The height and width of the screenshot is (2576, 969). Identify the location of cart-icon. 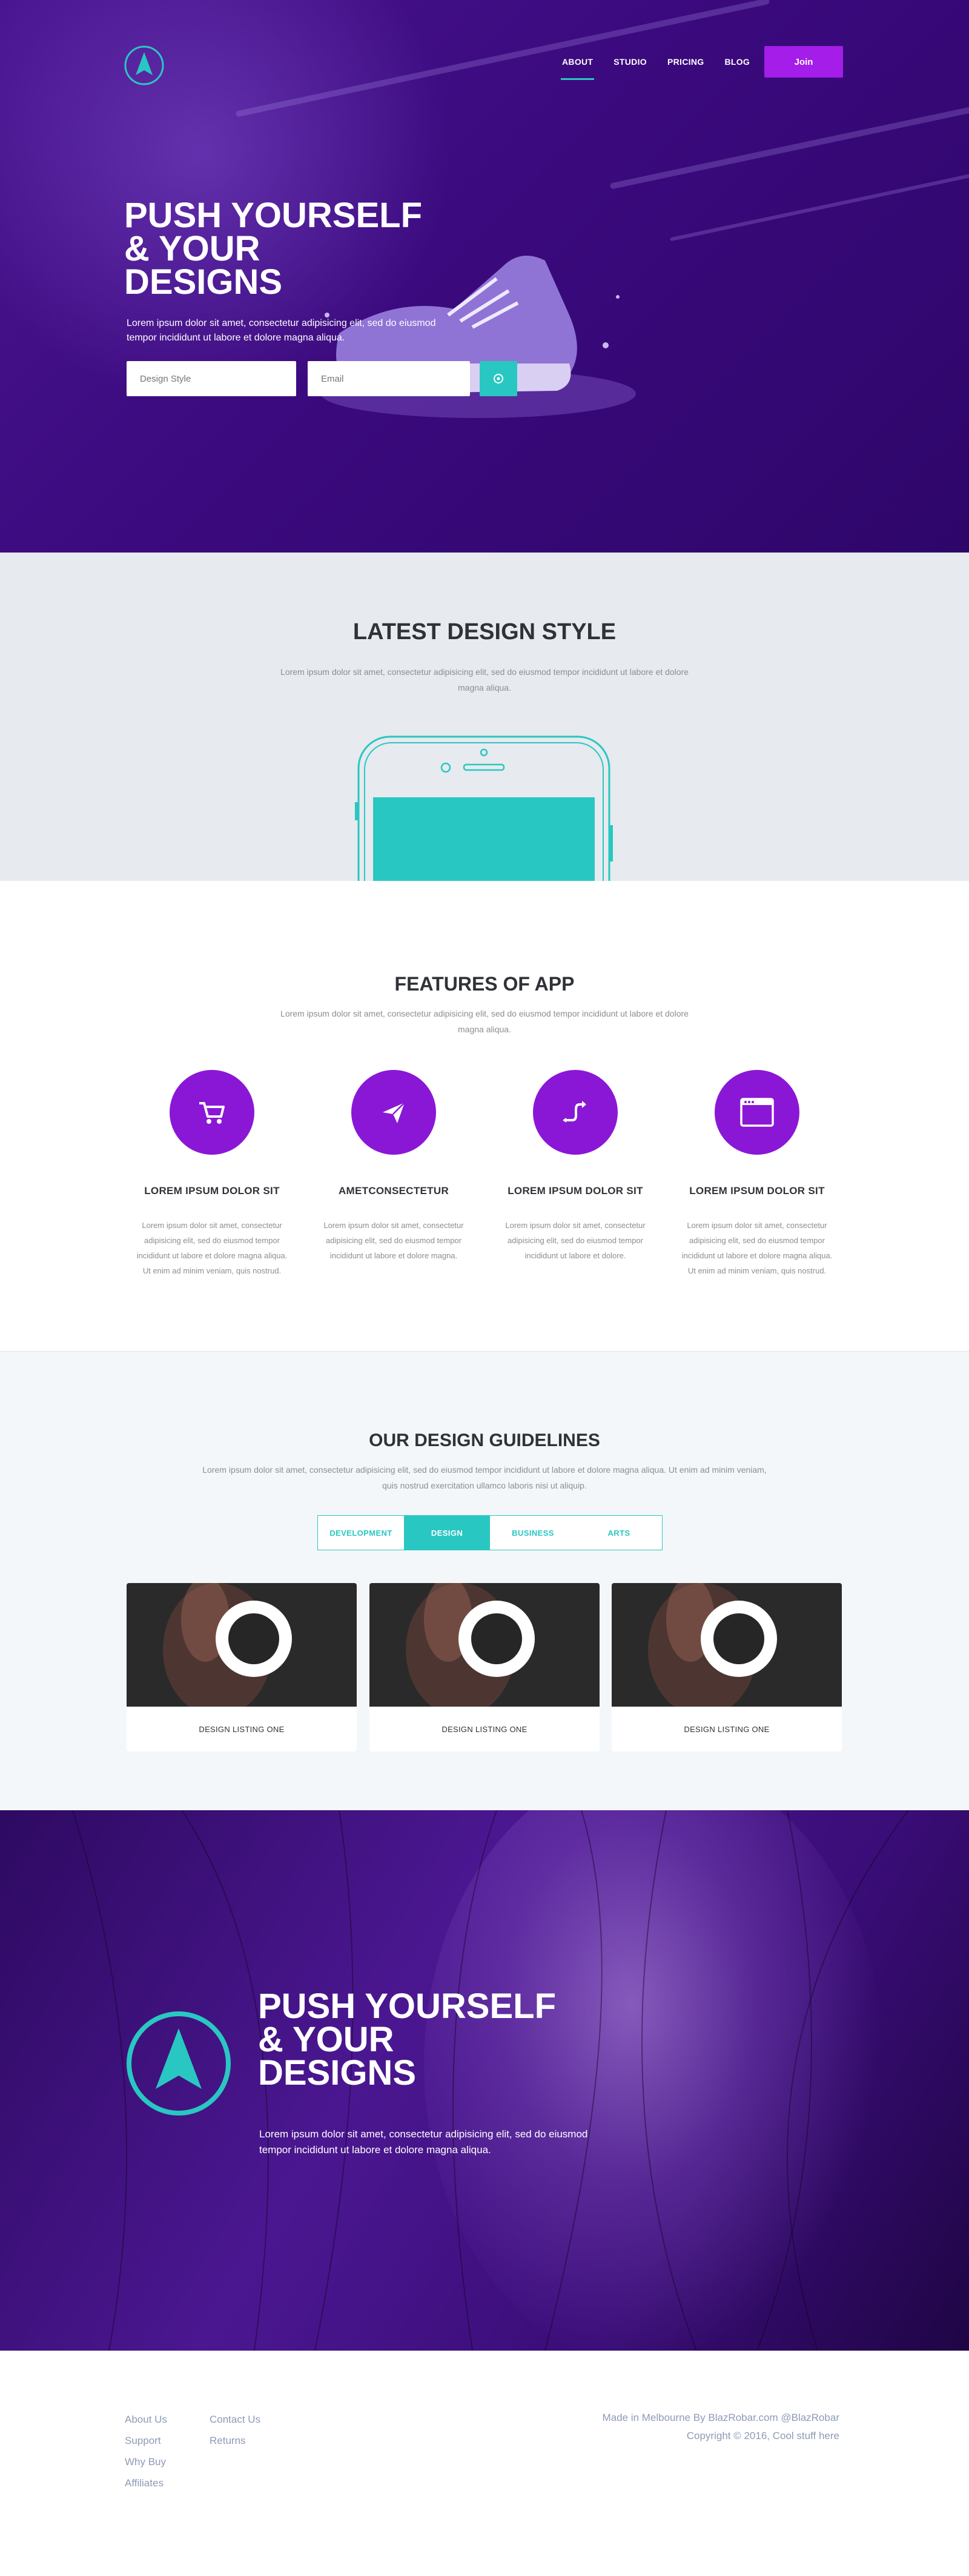
(212, 1113).